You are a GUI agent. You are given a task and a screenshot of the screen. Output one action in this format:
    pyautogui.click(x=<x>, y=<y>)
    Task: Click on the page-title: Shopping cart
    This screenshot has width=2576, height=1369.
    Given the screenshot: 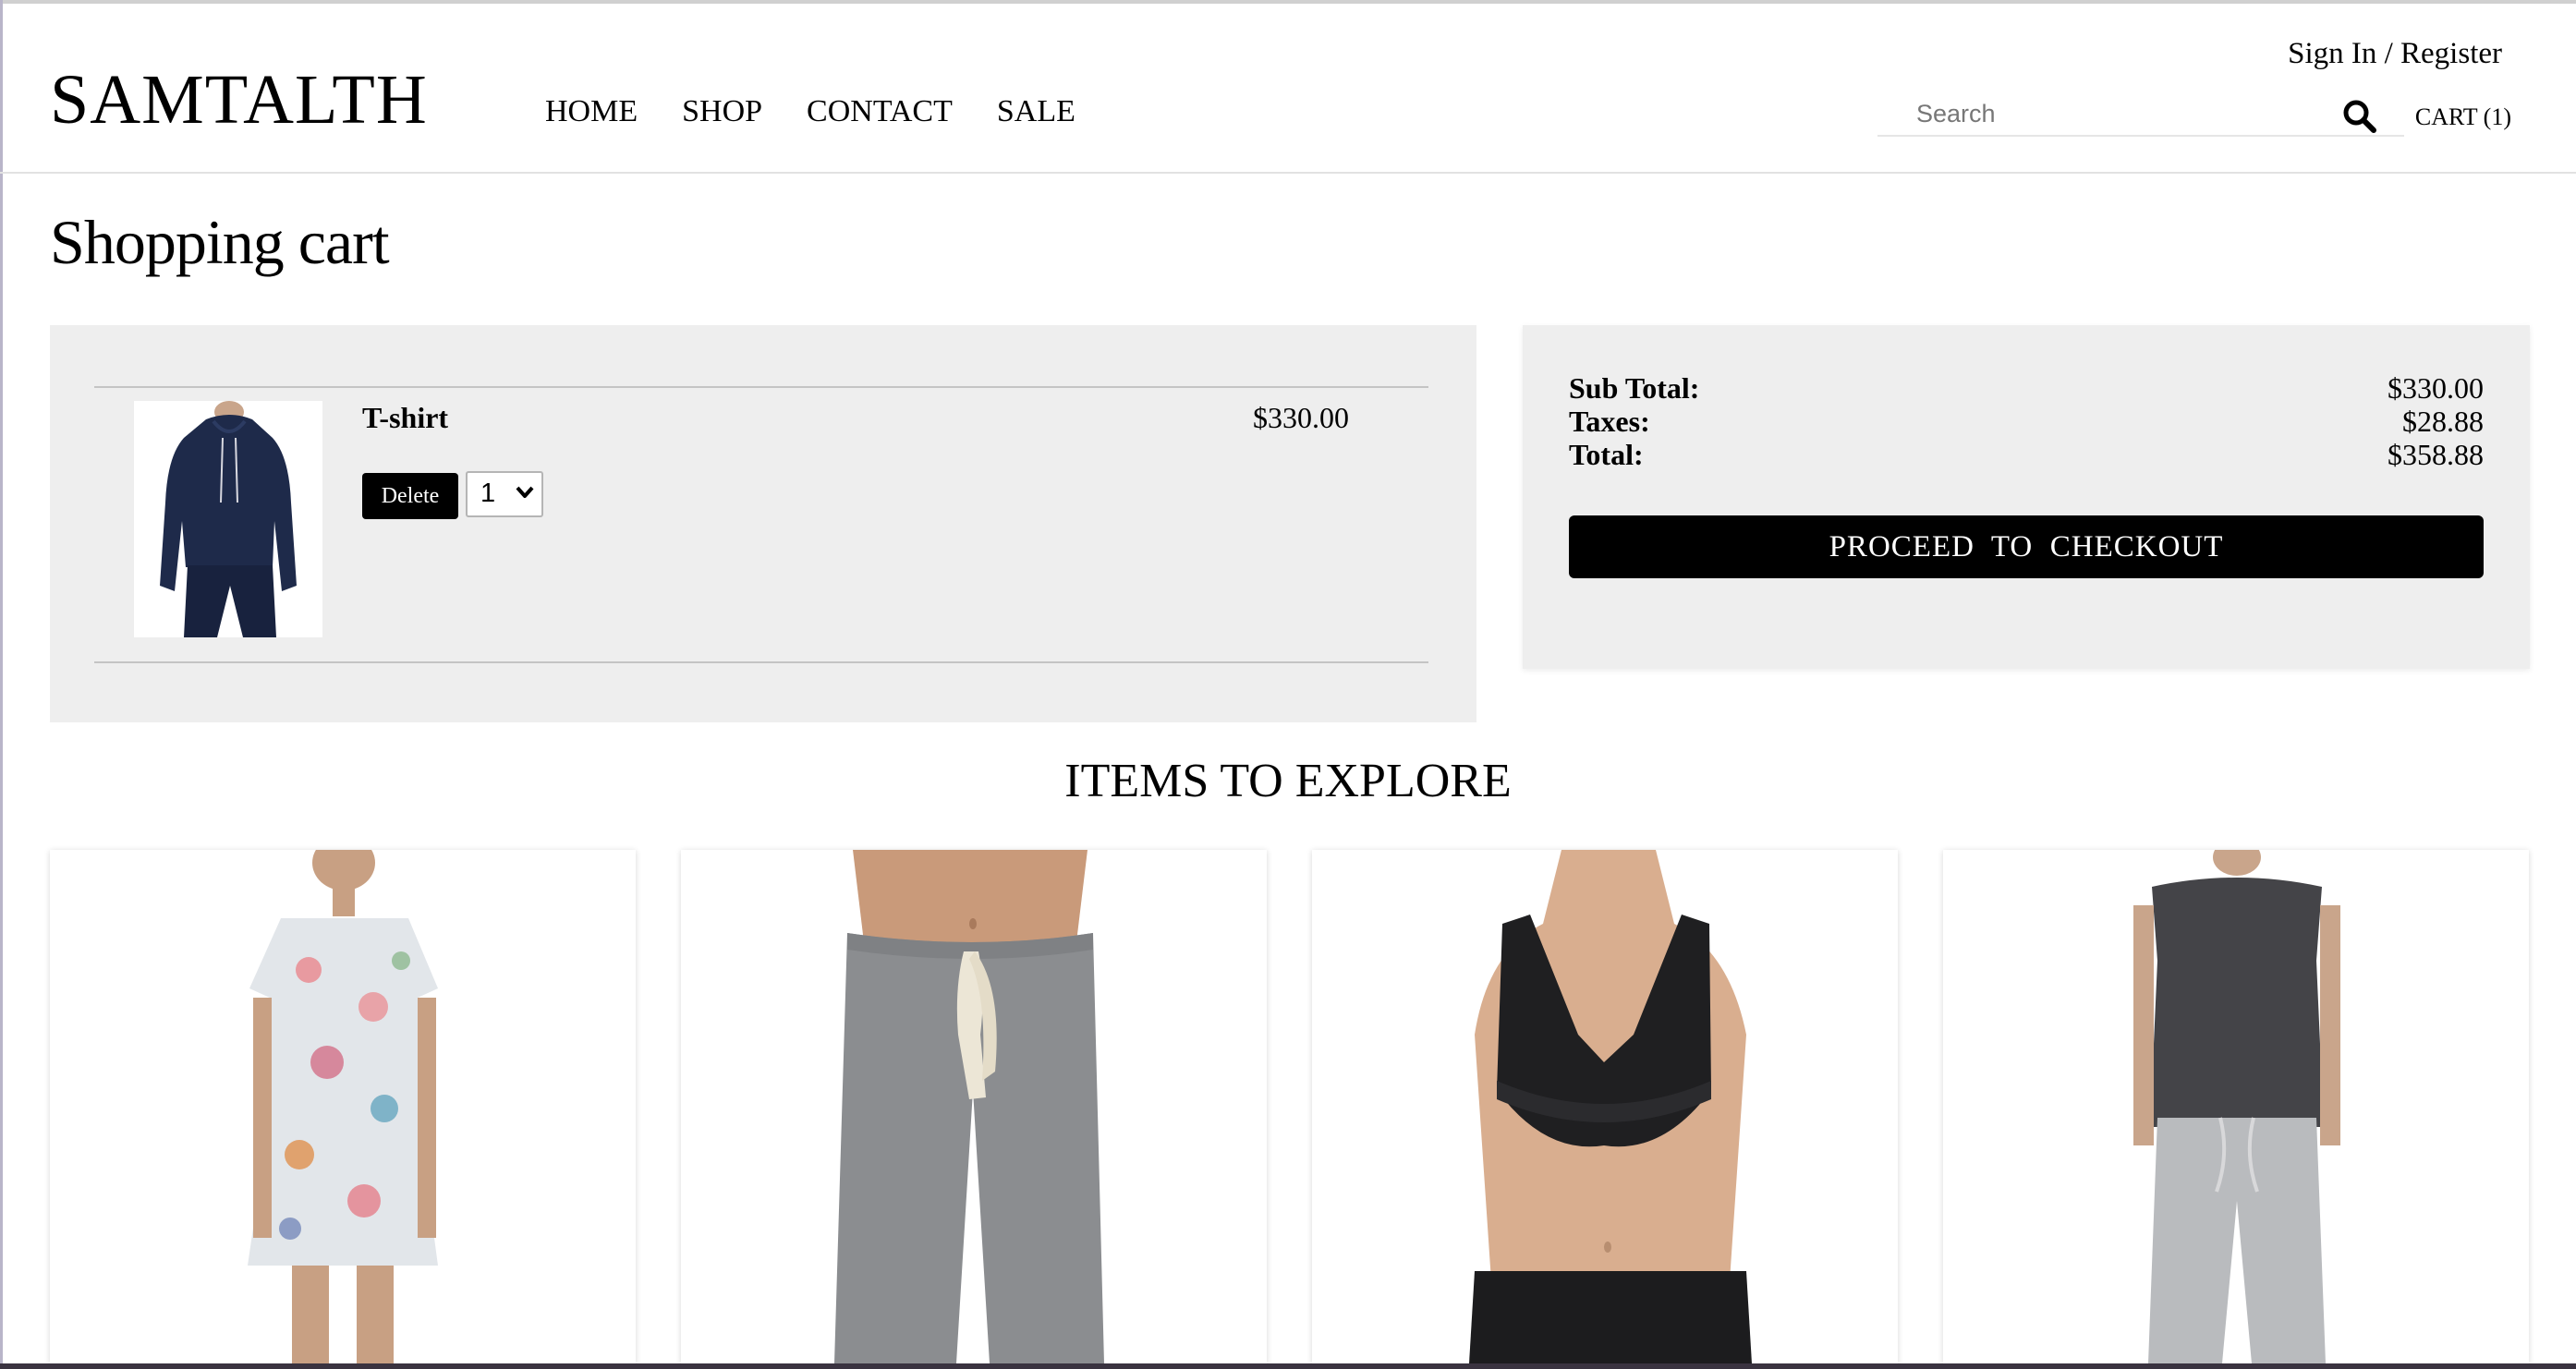 What is the action you would take?
    pyautogui.click(x=220, y=242)
    